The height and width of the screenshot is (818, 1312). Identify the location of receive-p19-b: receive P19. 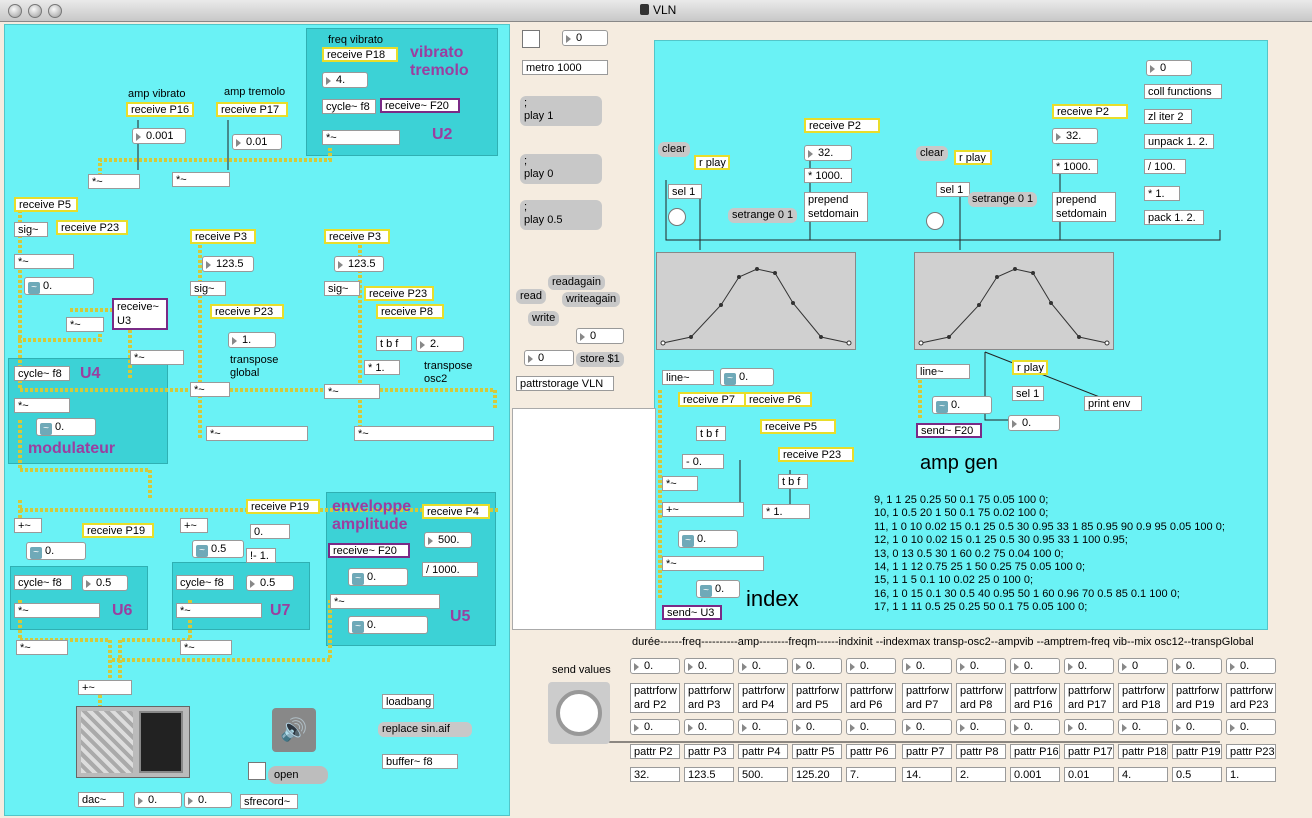
(283, 506).